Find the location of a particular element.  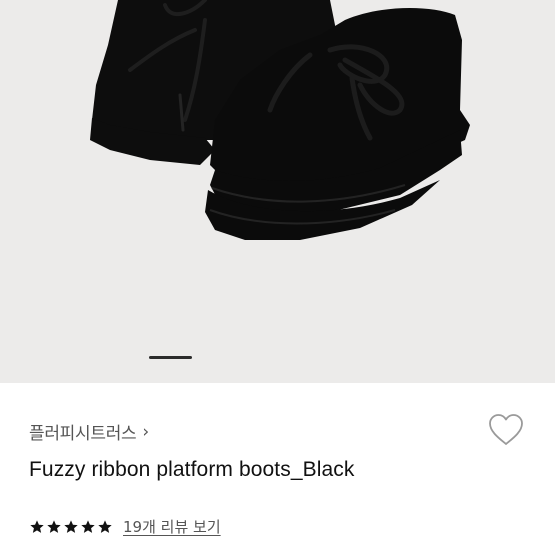

product-title: Fuzzy ribbon platform boots_Black is located at coordinates (192, 469).